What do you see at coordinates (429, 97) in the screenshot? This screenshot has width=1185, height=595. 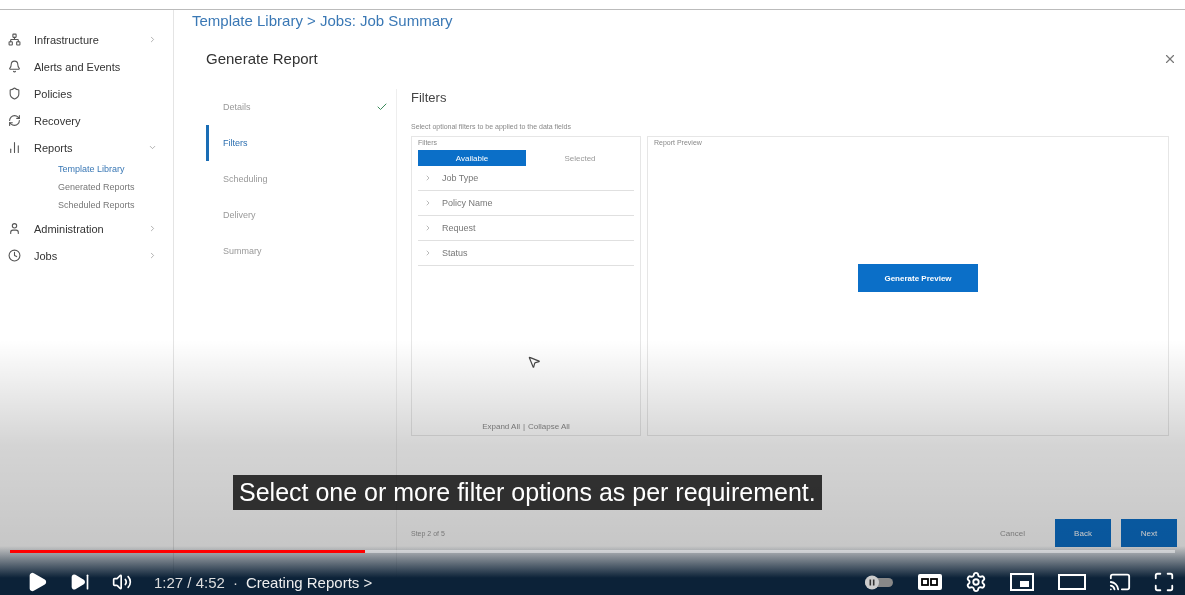 I see `section-heading: Filters` at bounding box center [429, 97].